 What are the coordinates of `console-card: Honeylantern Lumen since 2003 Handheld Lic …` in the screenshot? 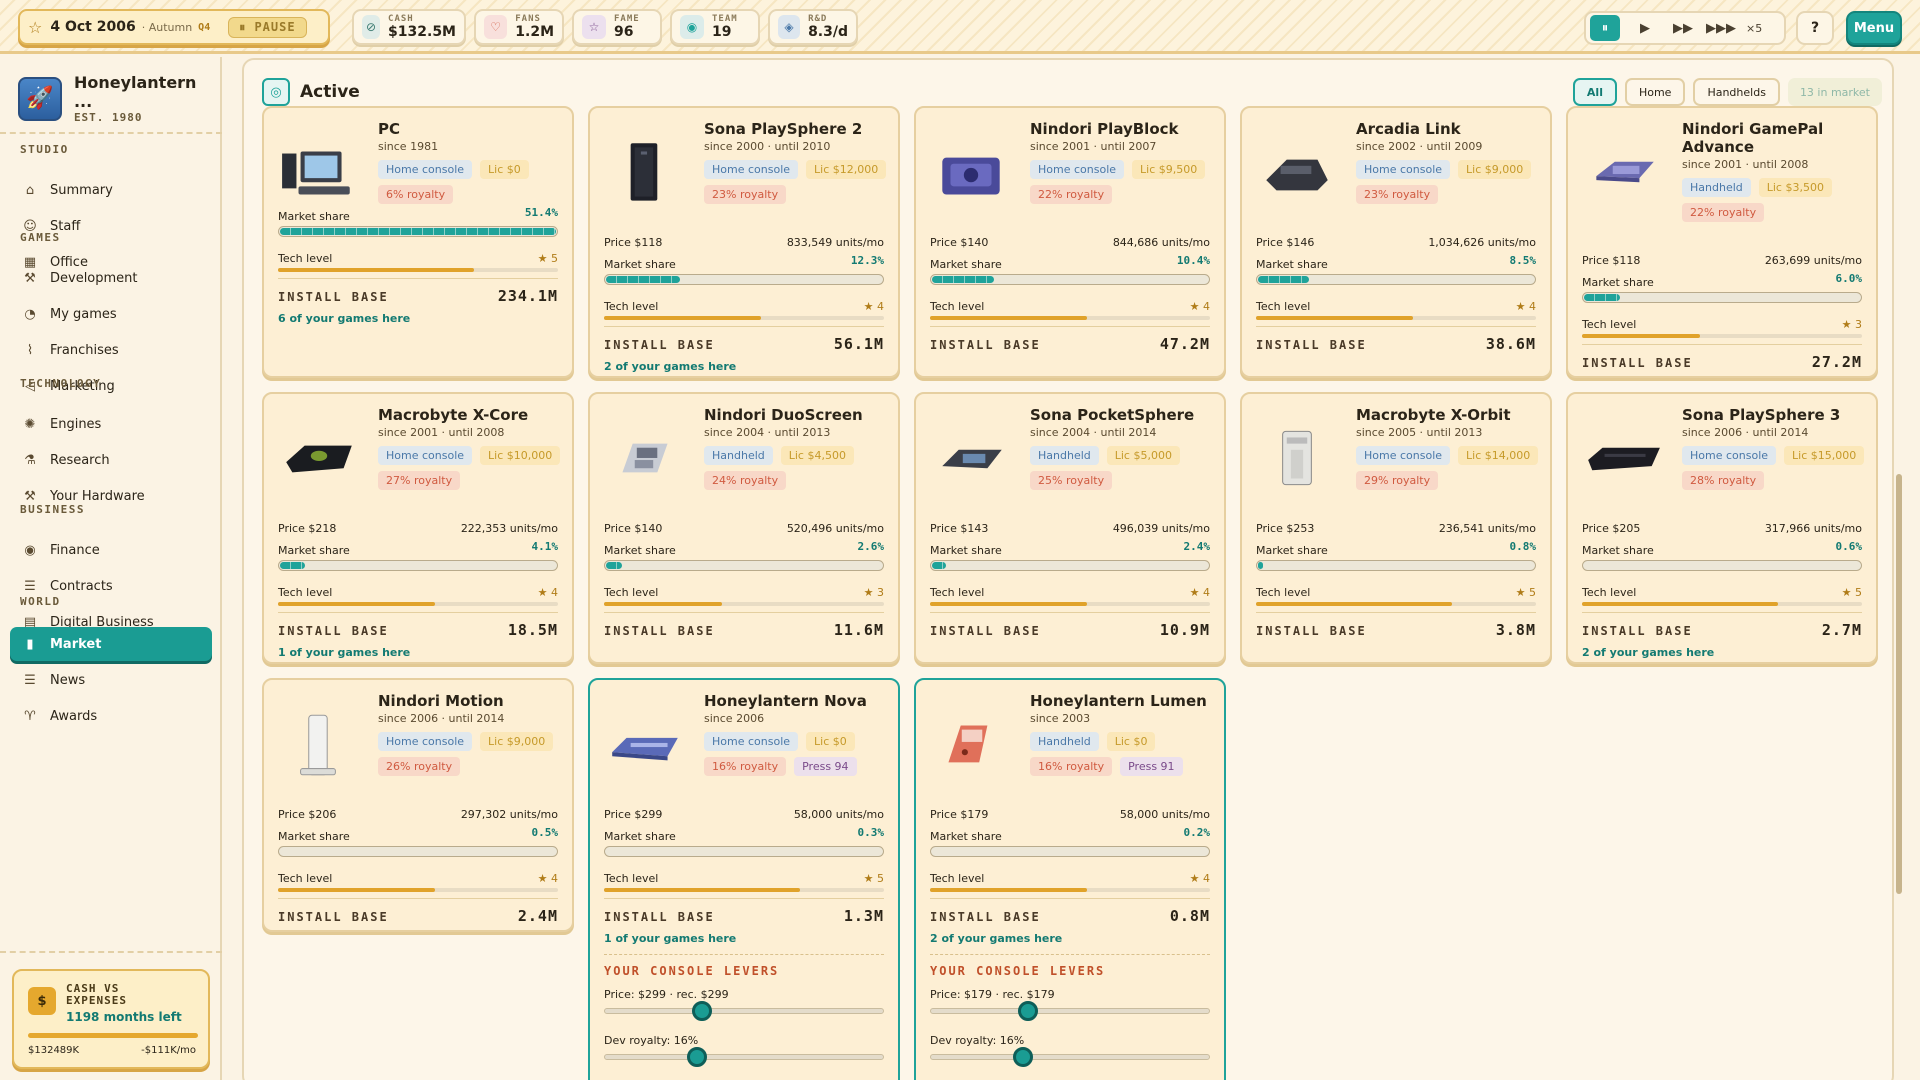 It's located at (1070, 879).